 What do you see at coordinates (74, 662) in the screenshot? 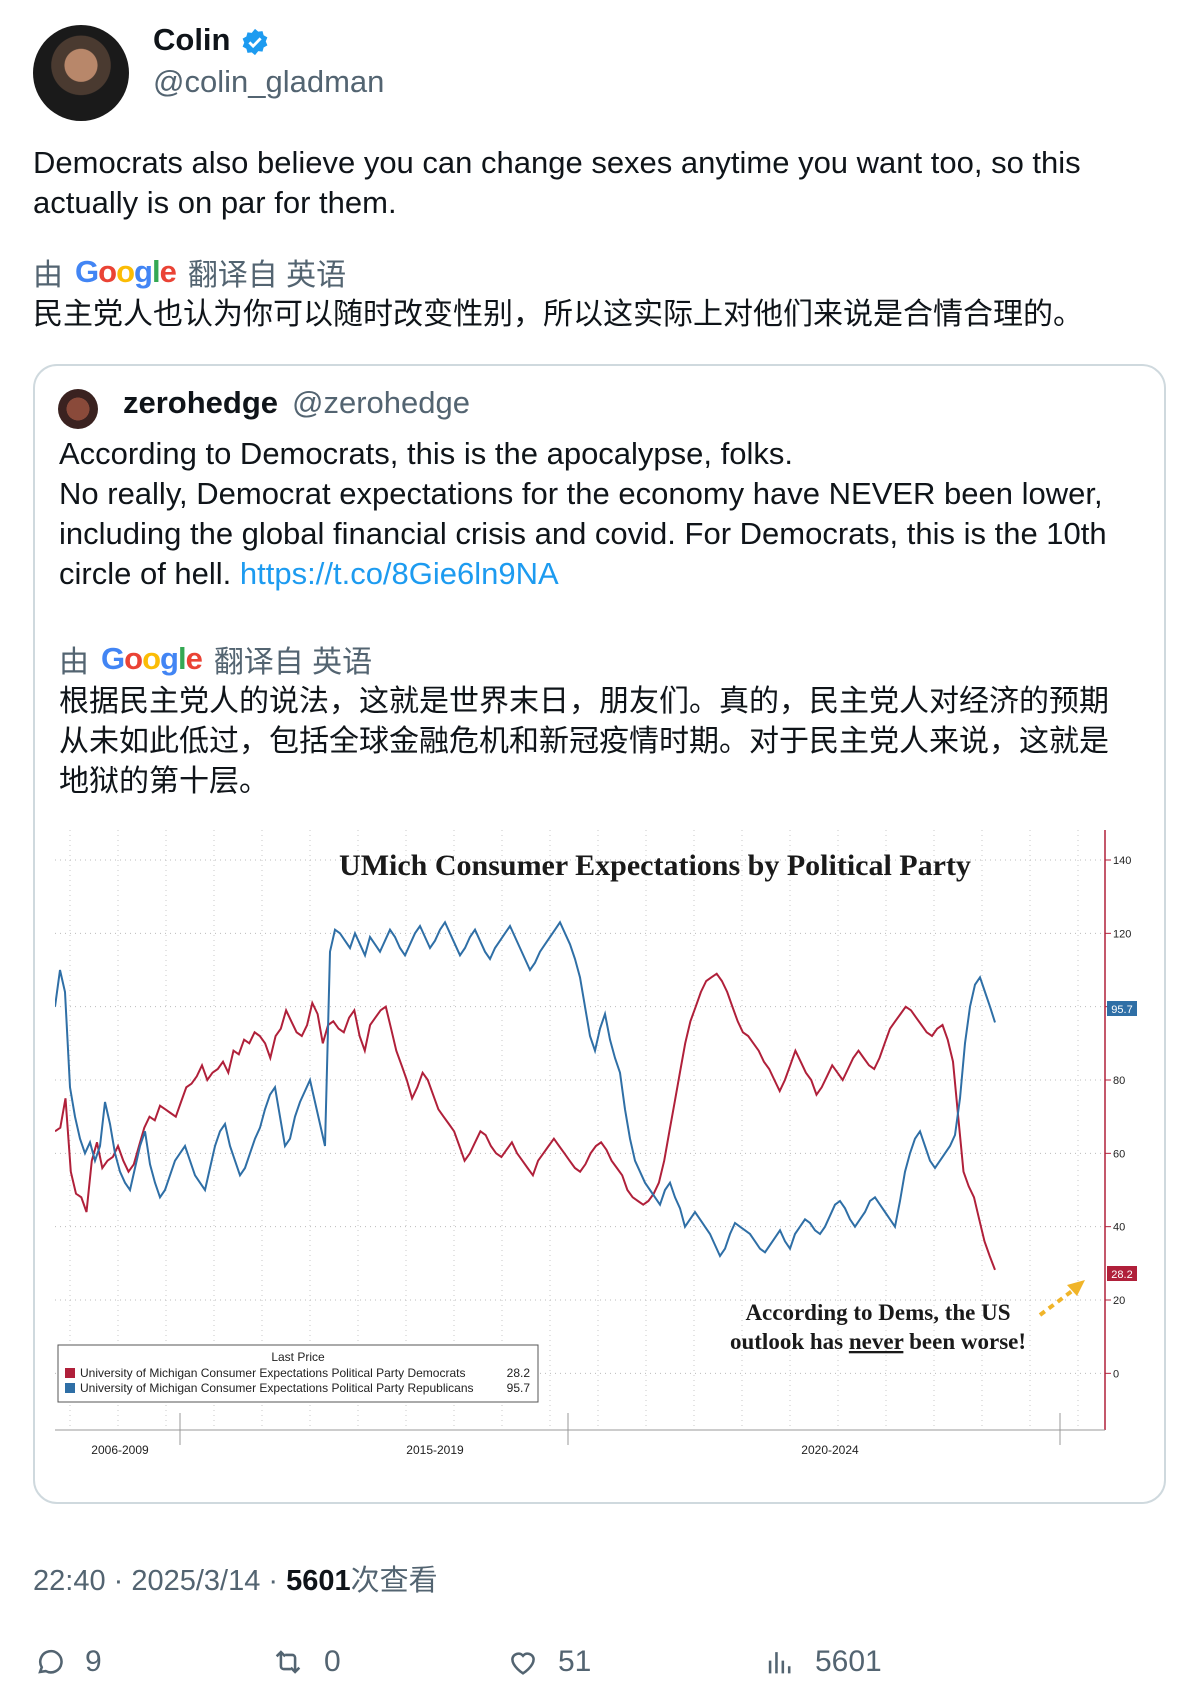
I see `quoted-translation-prefix: 由` at bounding box center [74, 662].